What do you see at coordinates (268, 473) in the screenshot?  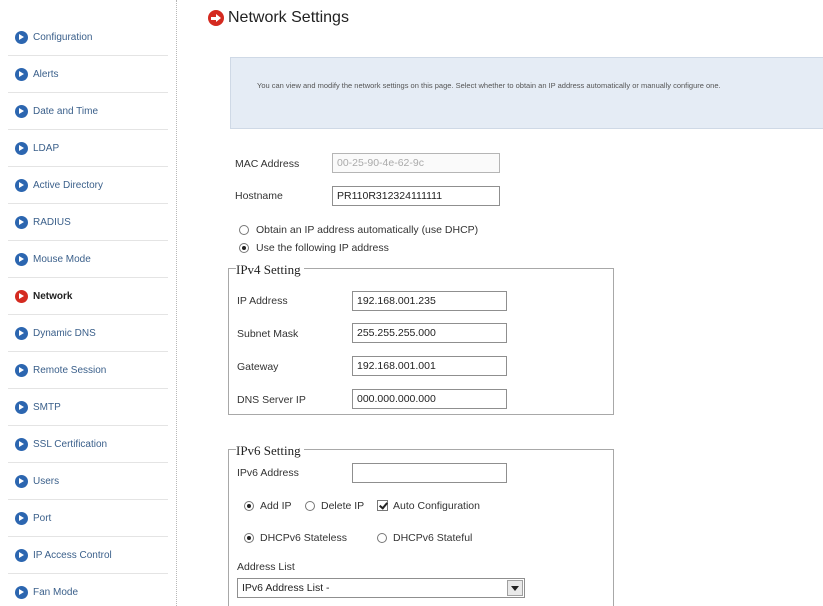 I see `ipv6-address-label: IPv6 Address` at bounding box center [268, 473].